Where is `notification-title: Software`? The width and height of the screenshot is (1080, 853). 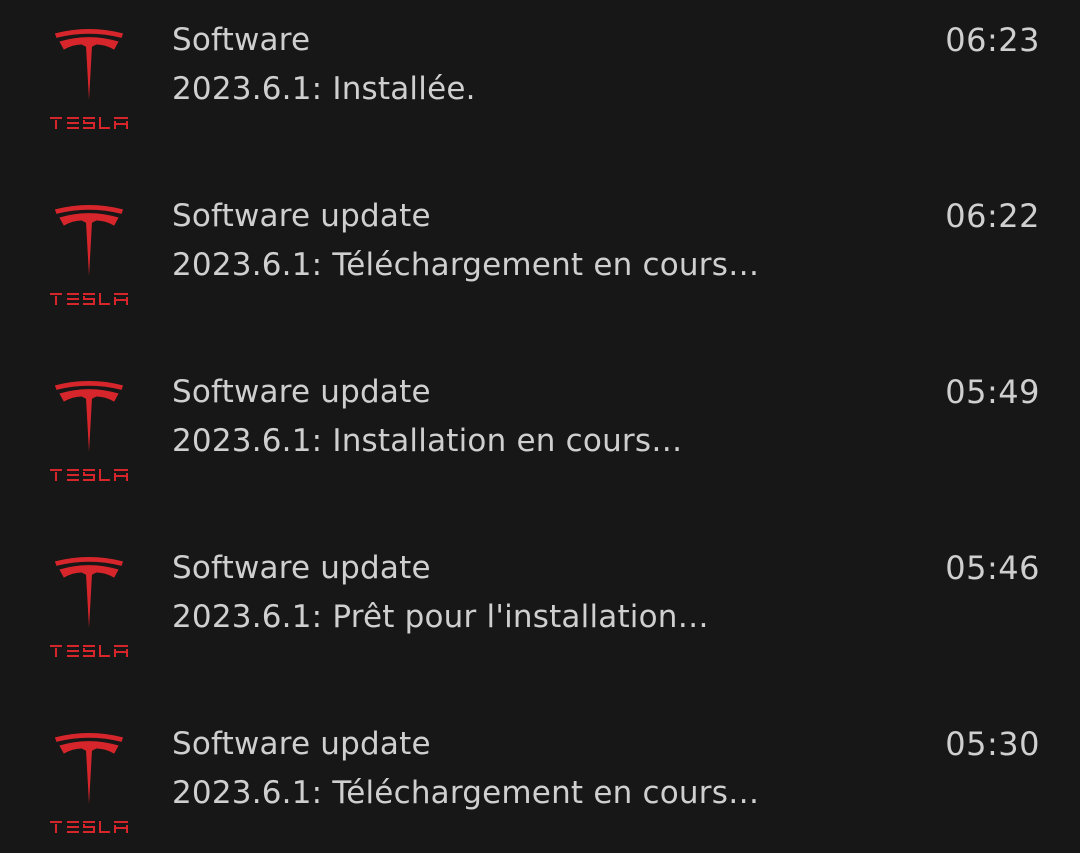
notification-title: Software is located at coordinates (241, 40).